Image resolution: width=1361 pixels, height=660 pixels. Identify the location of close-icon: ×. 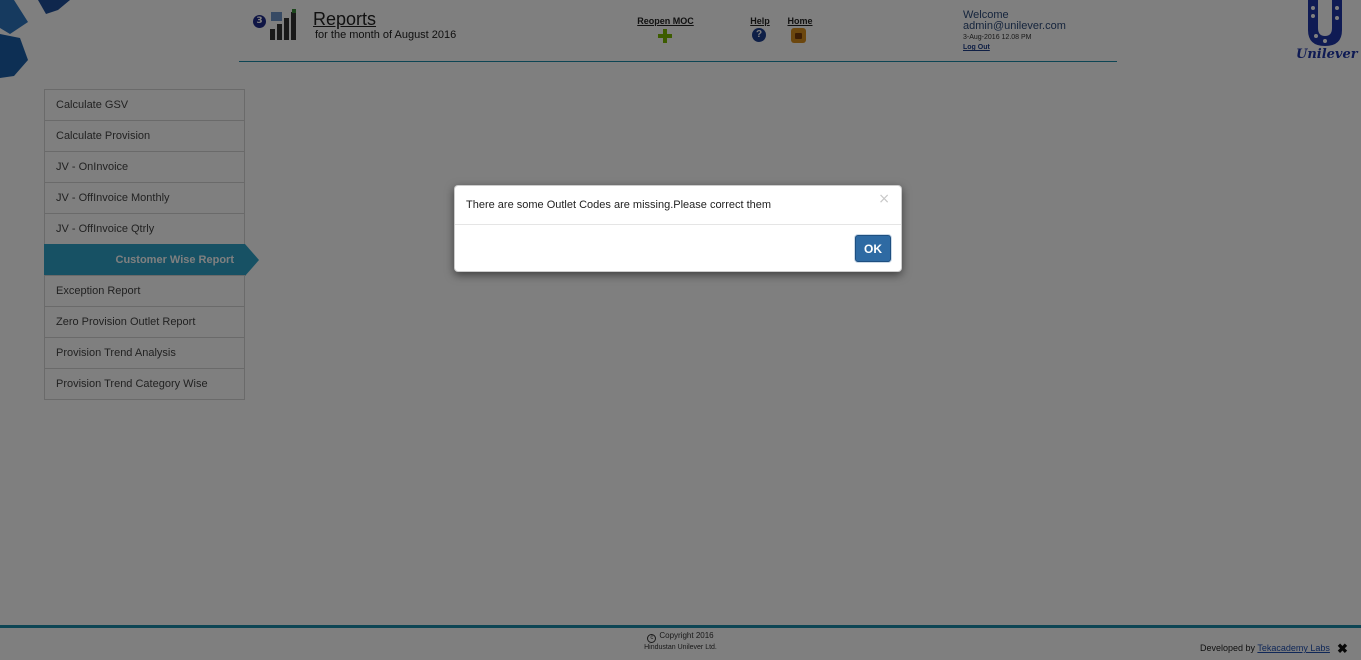
(884, 199).